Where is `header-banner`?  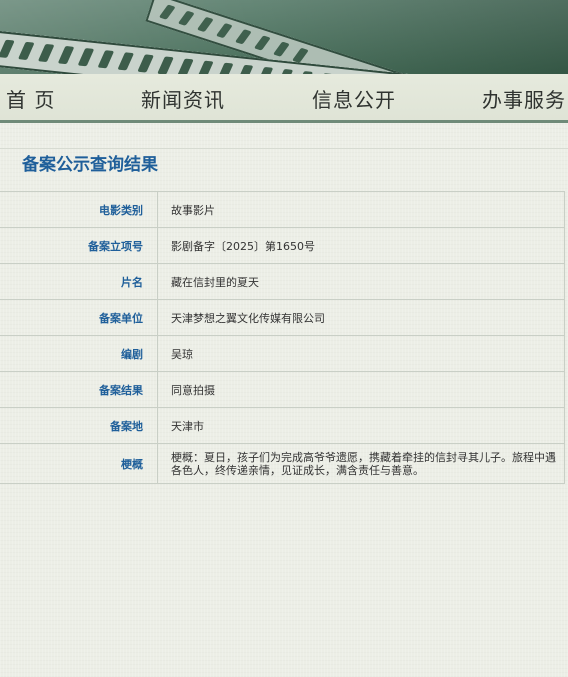
header-banner is located at coordinates (284, 37).